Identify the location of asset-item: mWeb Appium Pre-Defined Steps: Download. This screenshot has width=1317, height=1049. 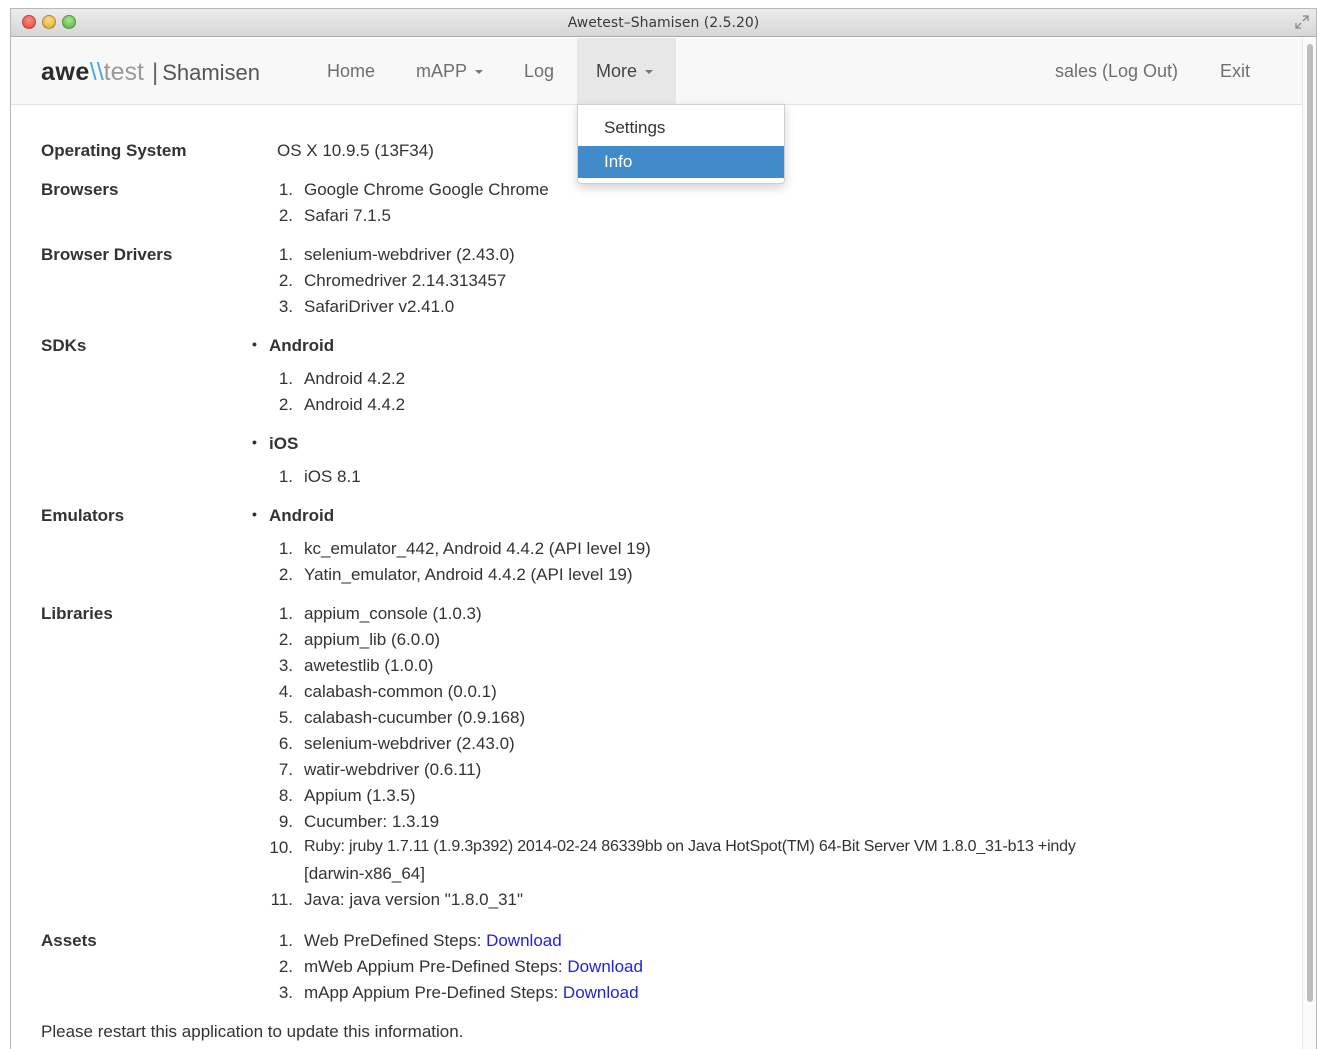
(473, 967).